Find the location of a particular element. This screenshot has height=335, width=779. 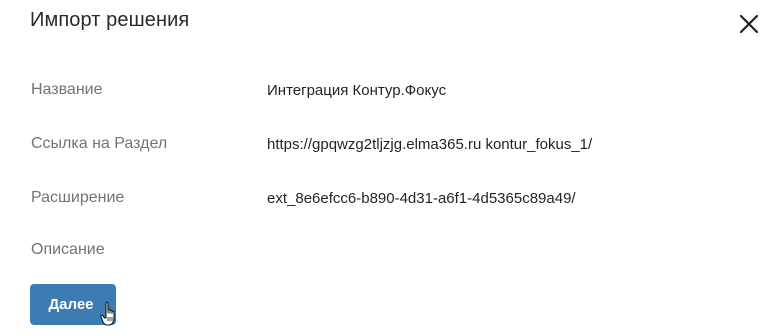

field-name-value: Интеграция Контур.Фокус is located at coordinates (357, 90).